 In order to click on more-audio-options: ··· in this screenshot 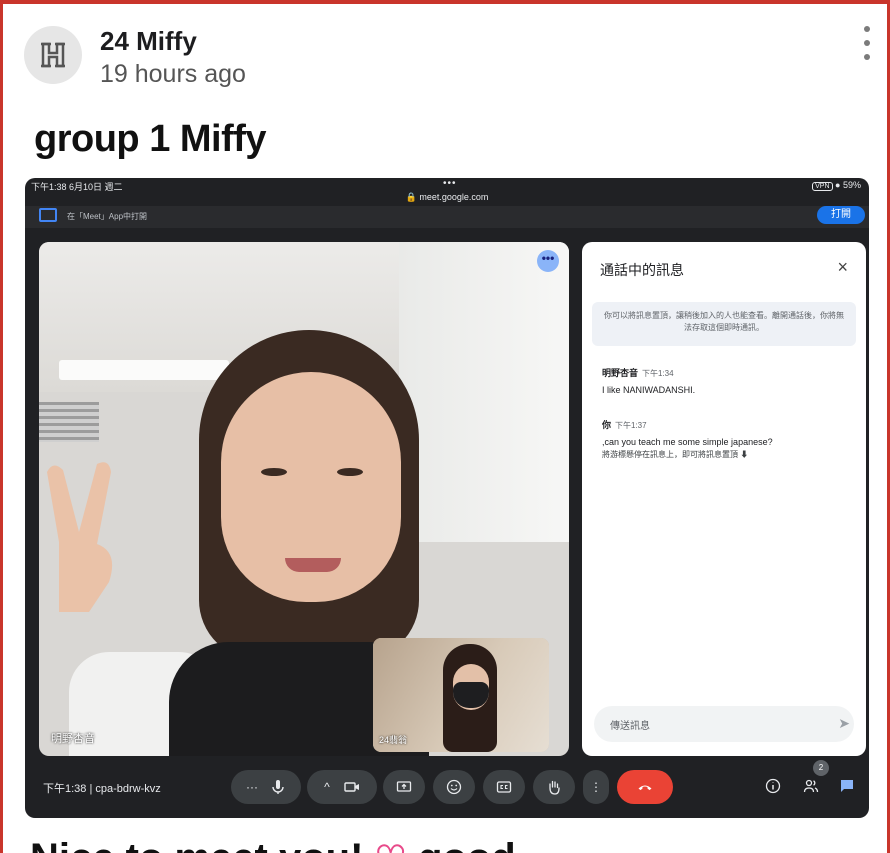, I will do `click(252, 787)`.